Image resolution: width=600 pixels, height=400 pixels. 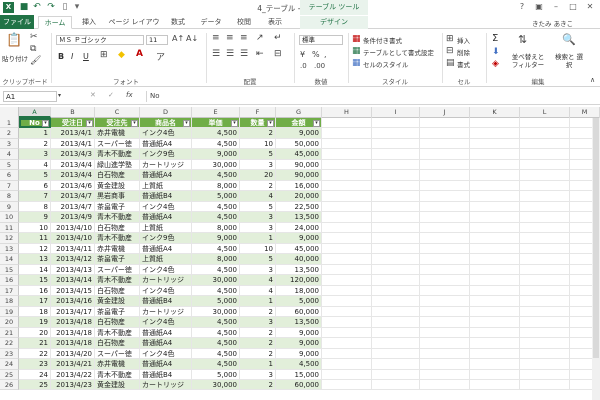 What do you see at coordinates (9, 112) in the screenshot?
I see `select-all-corner` at bounding box center [9, 112].